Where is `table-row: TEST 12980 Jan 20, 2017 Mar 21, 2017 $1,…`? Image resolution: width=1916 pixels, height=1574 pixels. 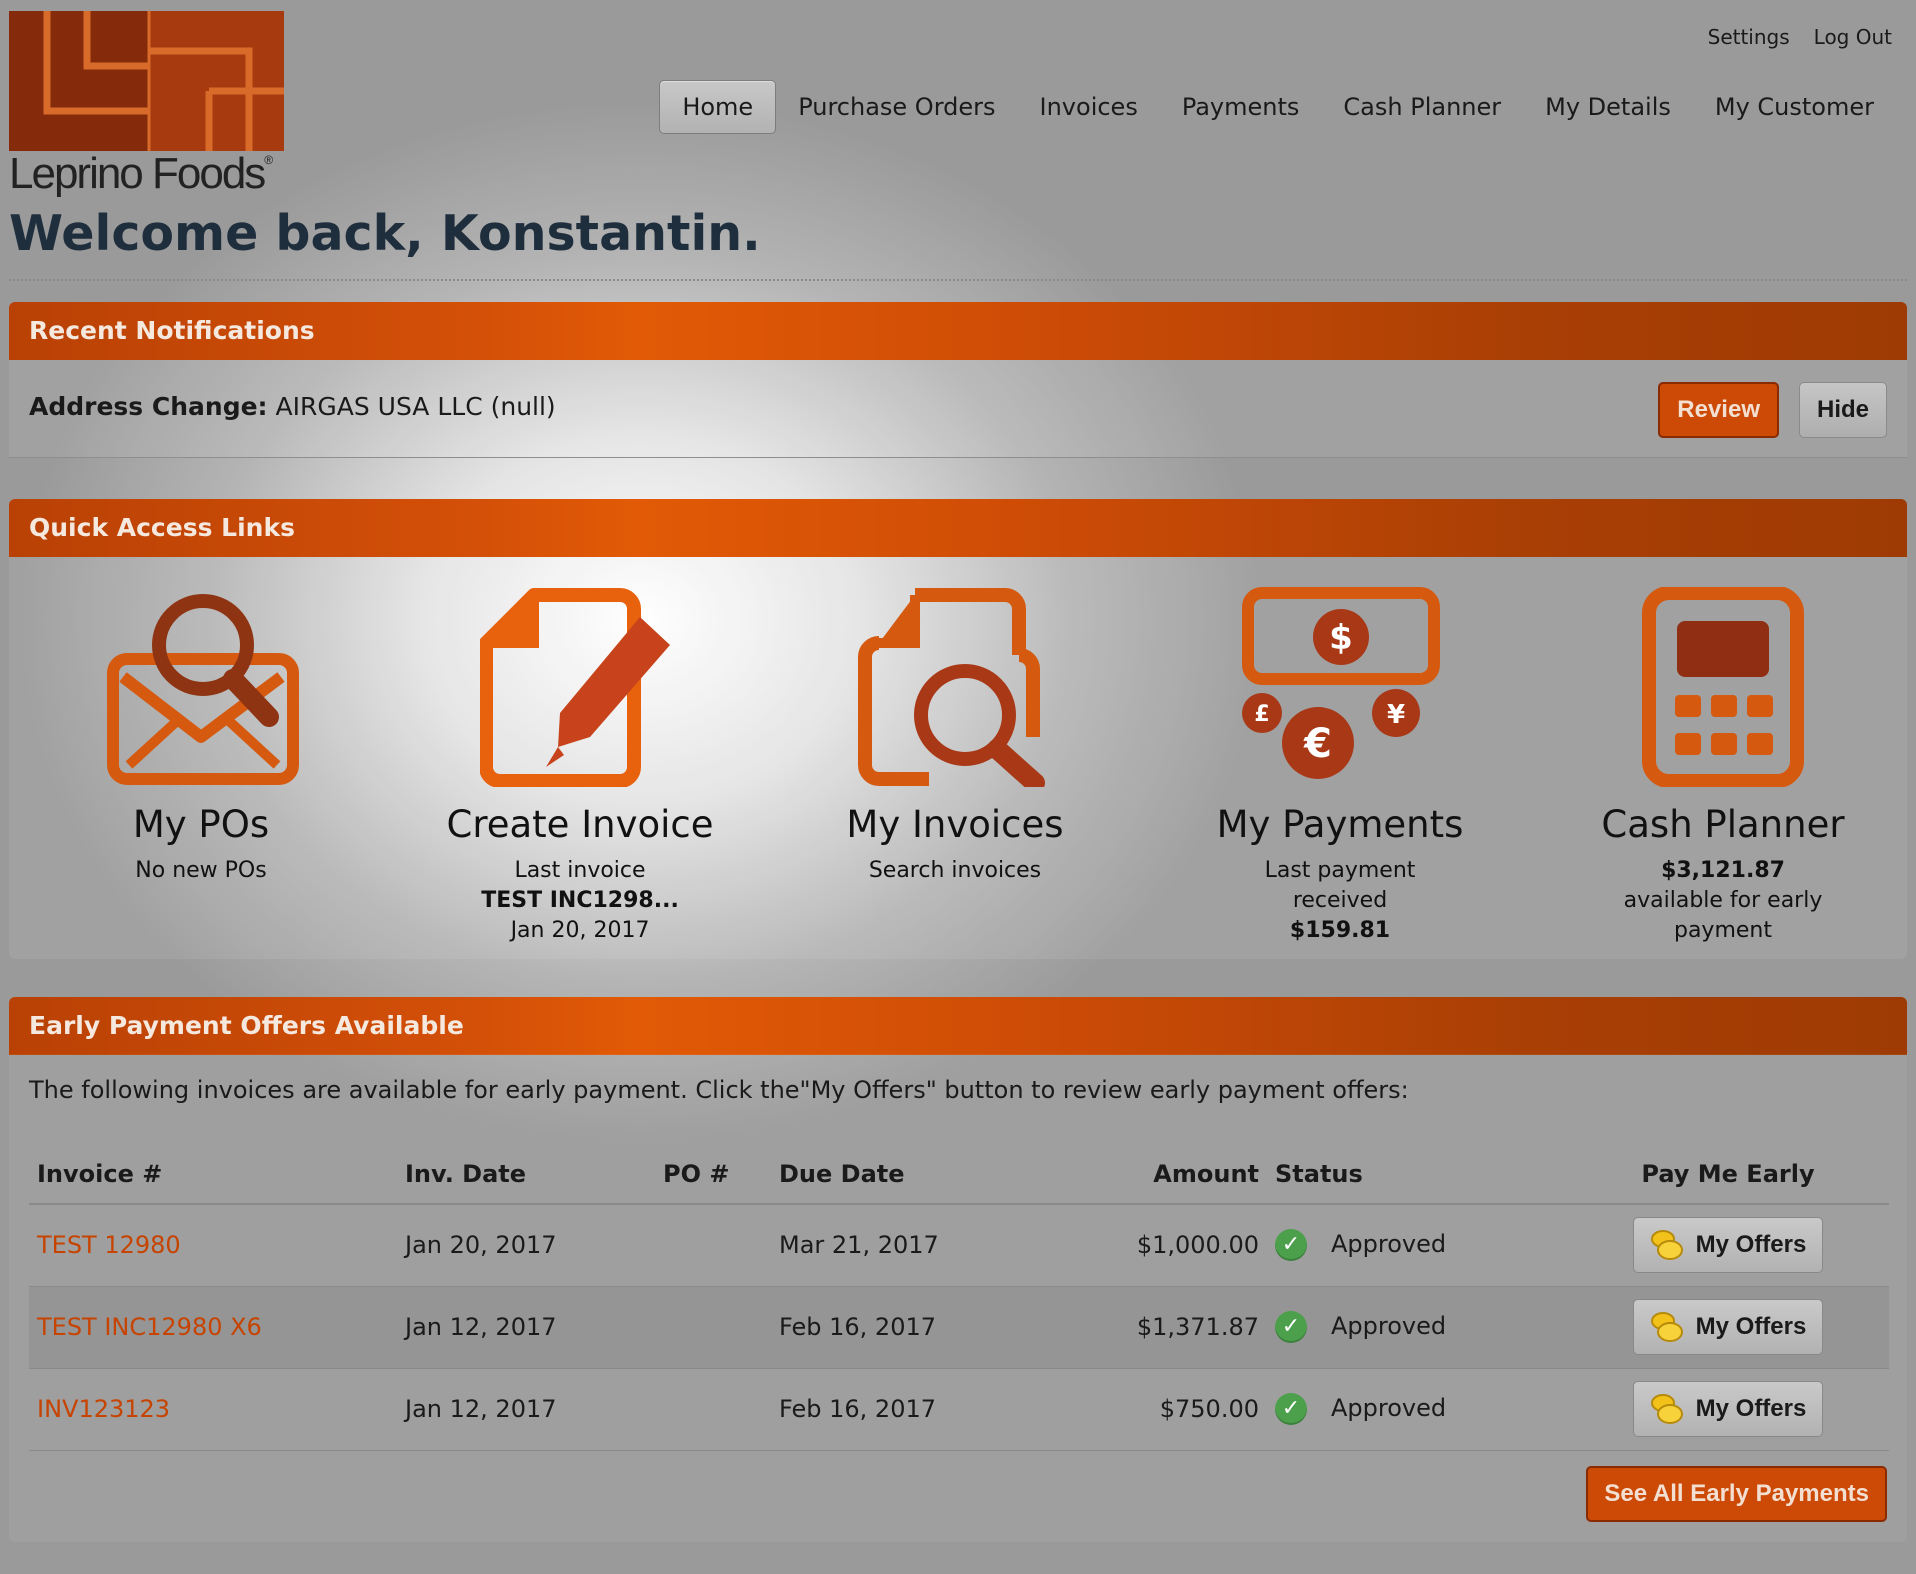 table-row: TEST 12980 Jan 20, 2017 Mar 21, 2017 $1,… is located at coordinates (959, 1245).